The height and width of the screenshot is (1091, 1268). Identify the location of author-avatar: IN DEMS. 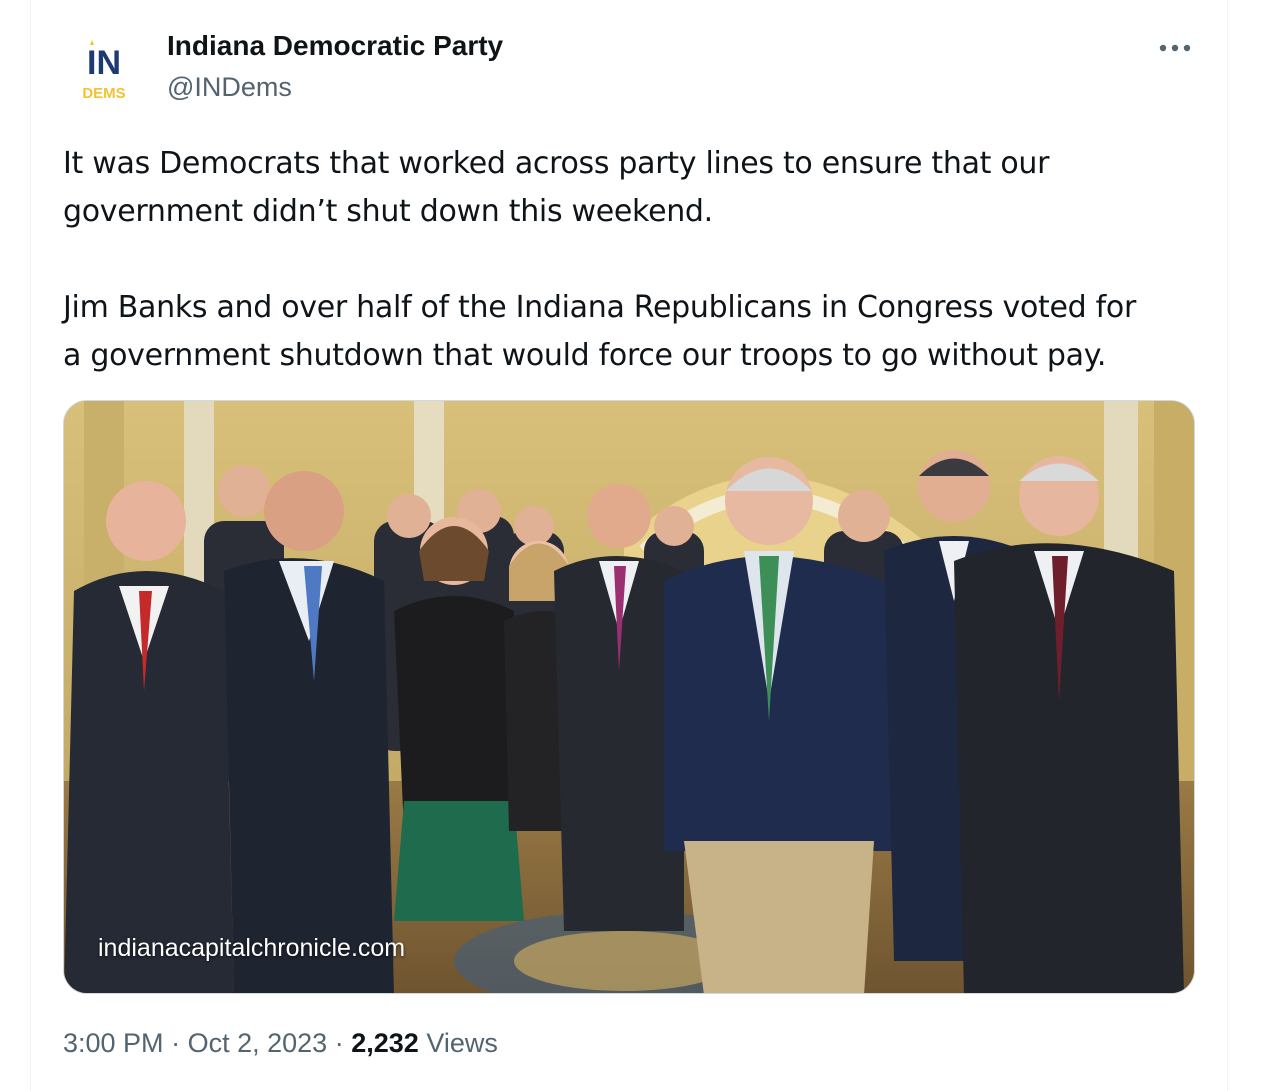
(104, 71).